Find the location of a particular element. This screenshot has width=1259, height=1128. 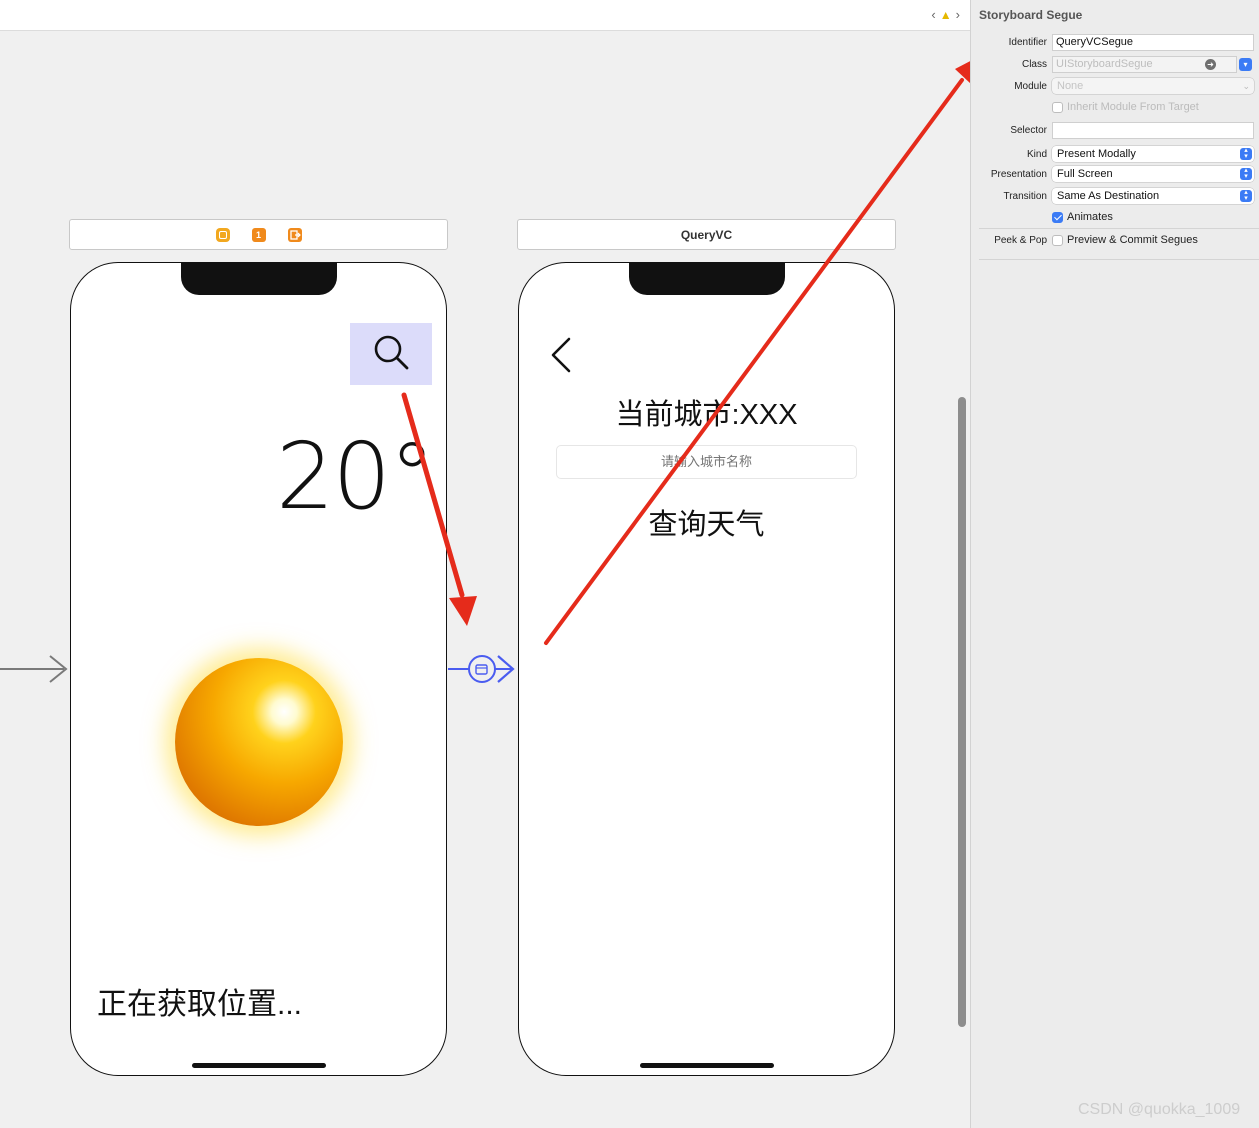

issue-navigator: ‹ ▲ › is located at coordinates (945, 14).